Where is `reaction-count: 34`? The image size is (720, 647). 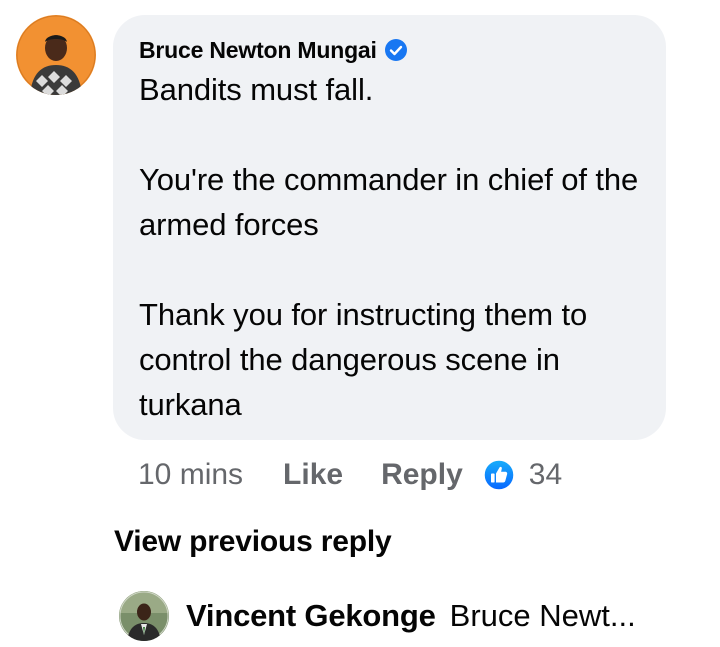 reaction-count: 34 is located at coordinates (545, 475).